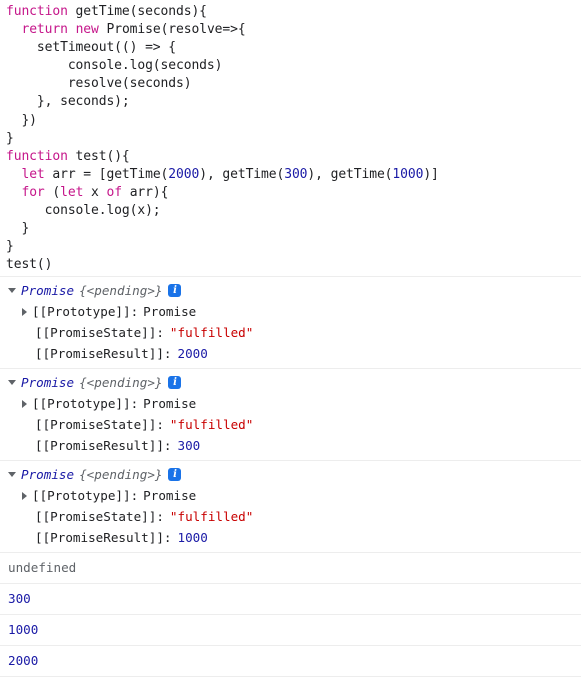 The height and width of the screenshot is (677, 581). What do you see at coordinates (137, 11) in the screenshot?
I see `code-token-plain: getTime(seconds){` at bounding box center [137, 11].